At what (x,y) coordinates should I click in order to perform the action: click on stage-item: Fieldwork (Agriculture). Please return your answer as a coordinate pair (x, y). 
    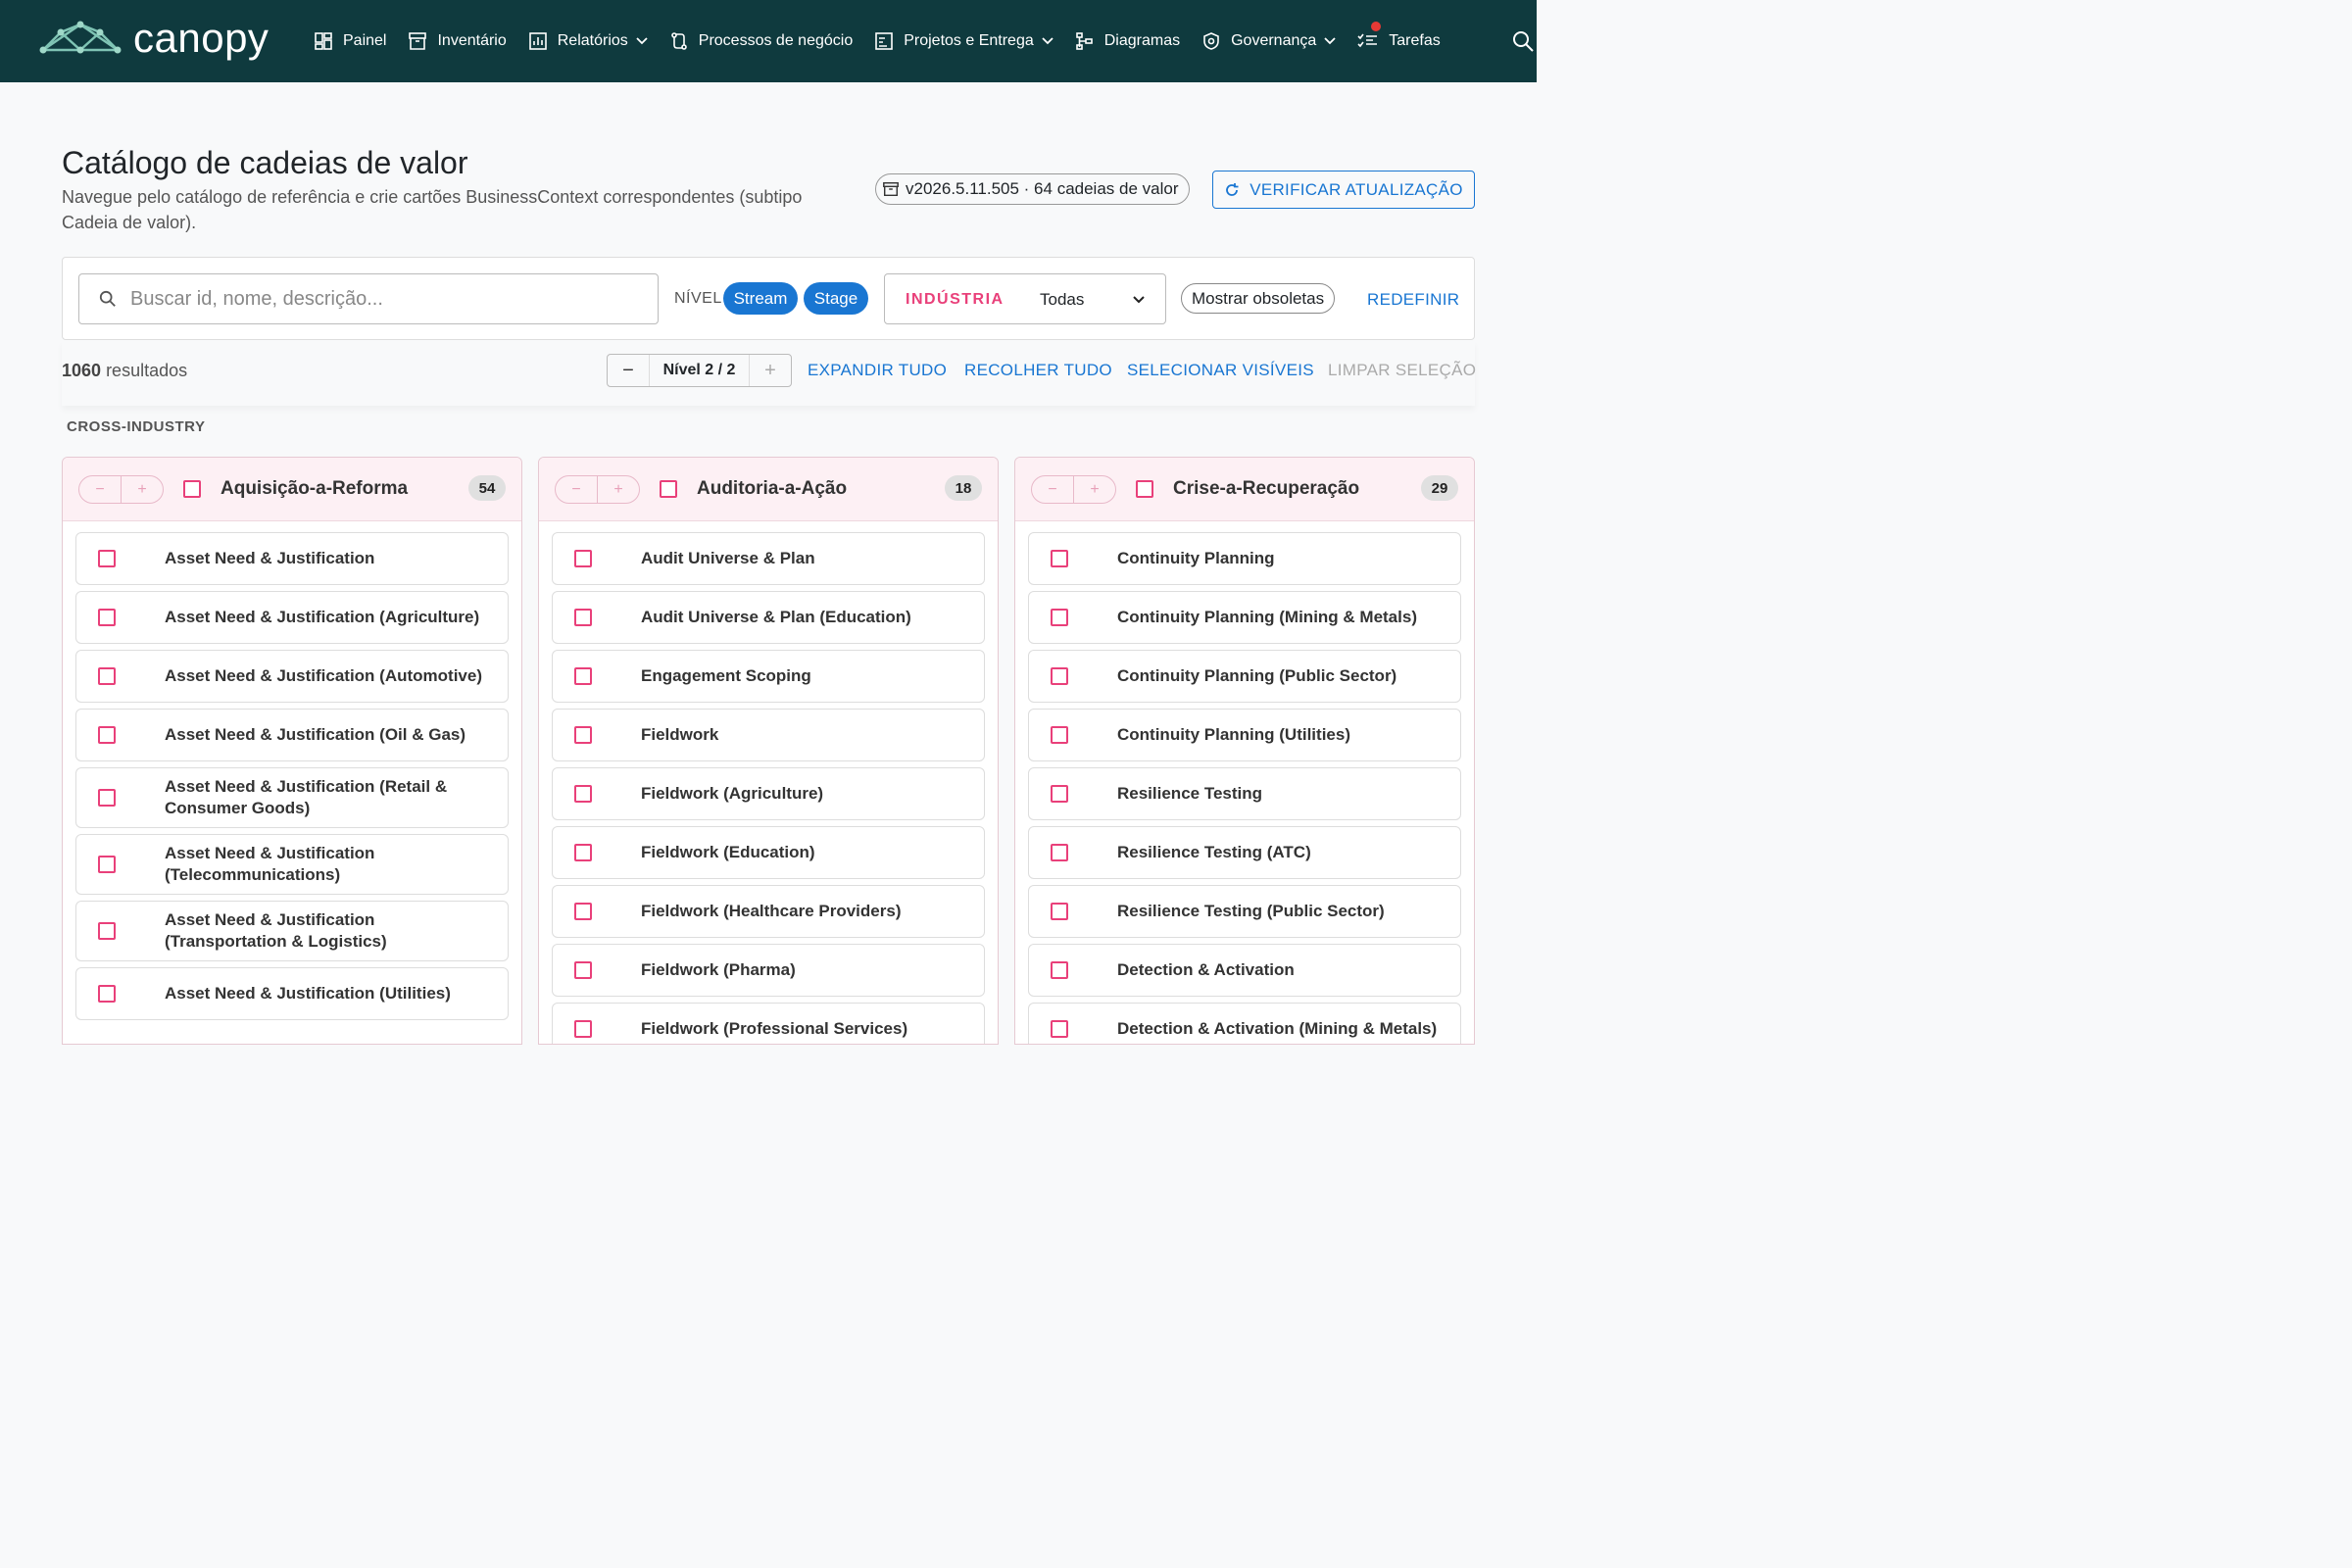
    Looking at the image, I should click on (768, 793).